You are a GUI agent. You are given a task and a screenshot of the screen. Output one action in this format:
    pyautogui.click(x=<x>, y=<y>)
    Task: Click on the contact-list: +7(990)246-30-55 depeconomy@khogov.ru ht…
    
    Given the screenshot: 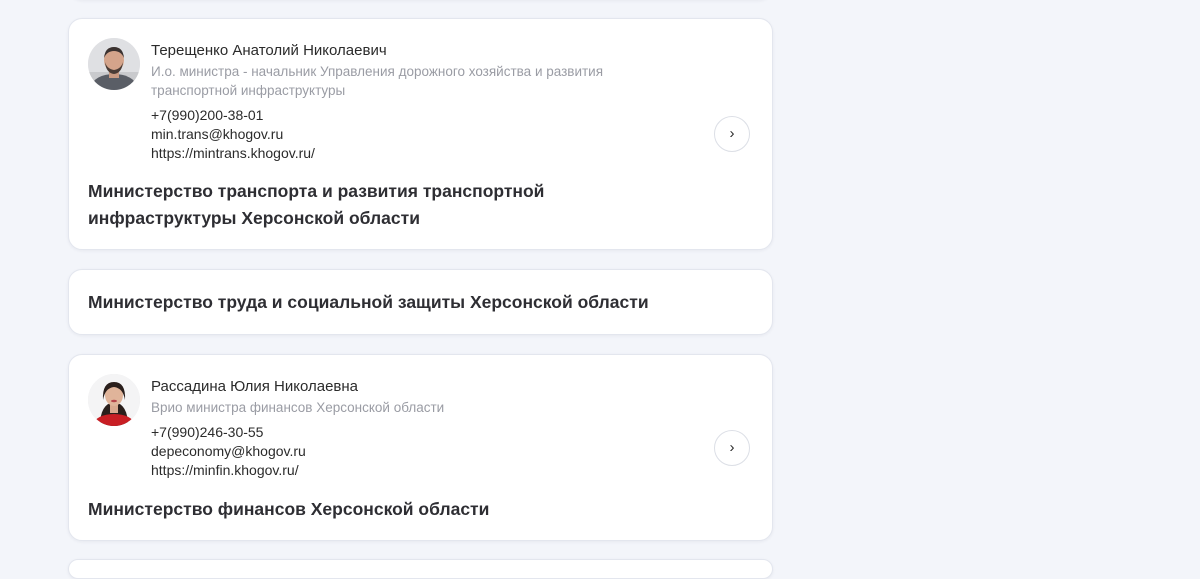 What is the action you would take?
    pyautogui.click(x=406, y=451)
    